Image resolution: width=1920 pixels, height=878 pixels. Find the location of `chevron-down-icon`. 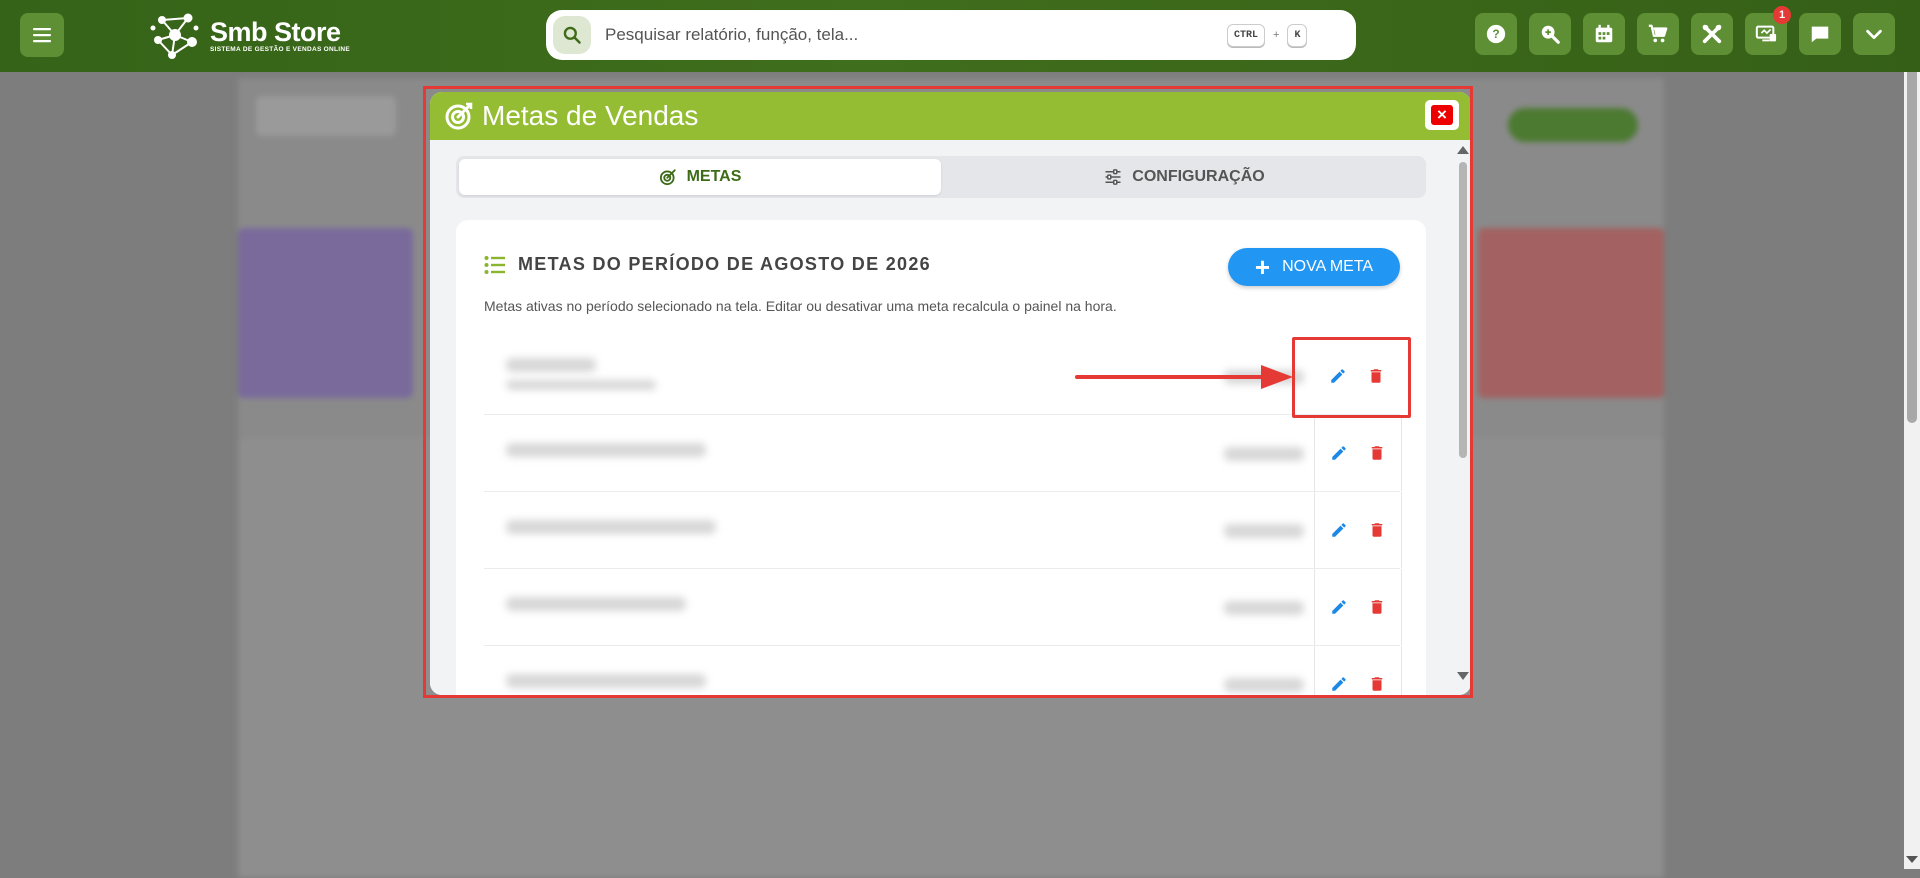

chevron-down-icon is located at coordinates (1874, 34).